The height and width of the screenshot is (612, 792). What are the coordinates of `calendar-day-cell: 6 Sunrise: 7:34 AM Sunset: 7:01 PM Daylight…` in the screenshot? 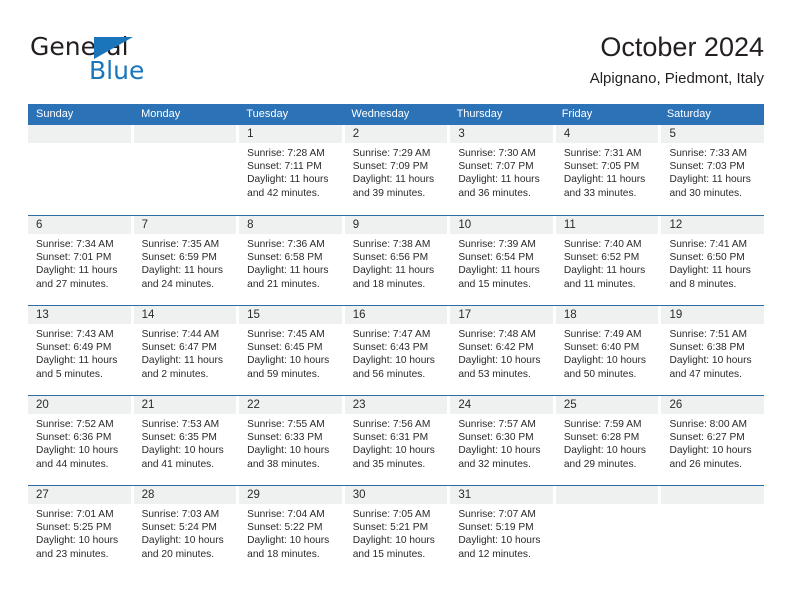 It's located at (79, 260).